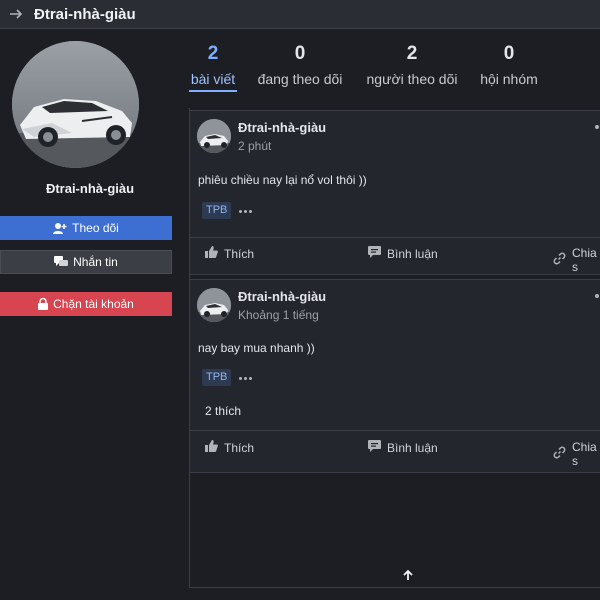 This screenshot has height=600, width=600. What do you see at coordinates (412, 65) in the screenshot?
I see `stat-followers: 2 người theo dõi` at bounding box center [412, 65].